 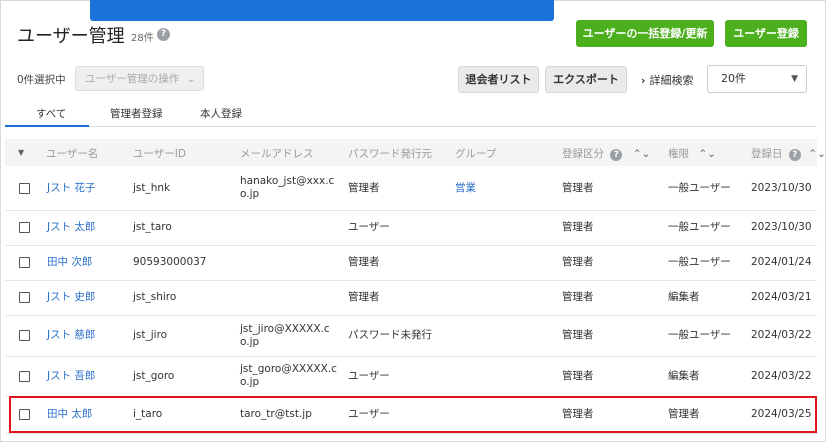 I want to click on user-name-link: Jスト 吾郎, so click(x=71, y=376).